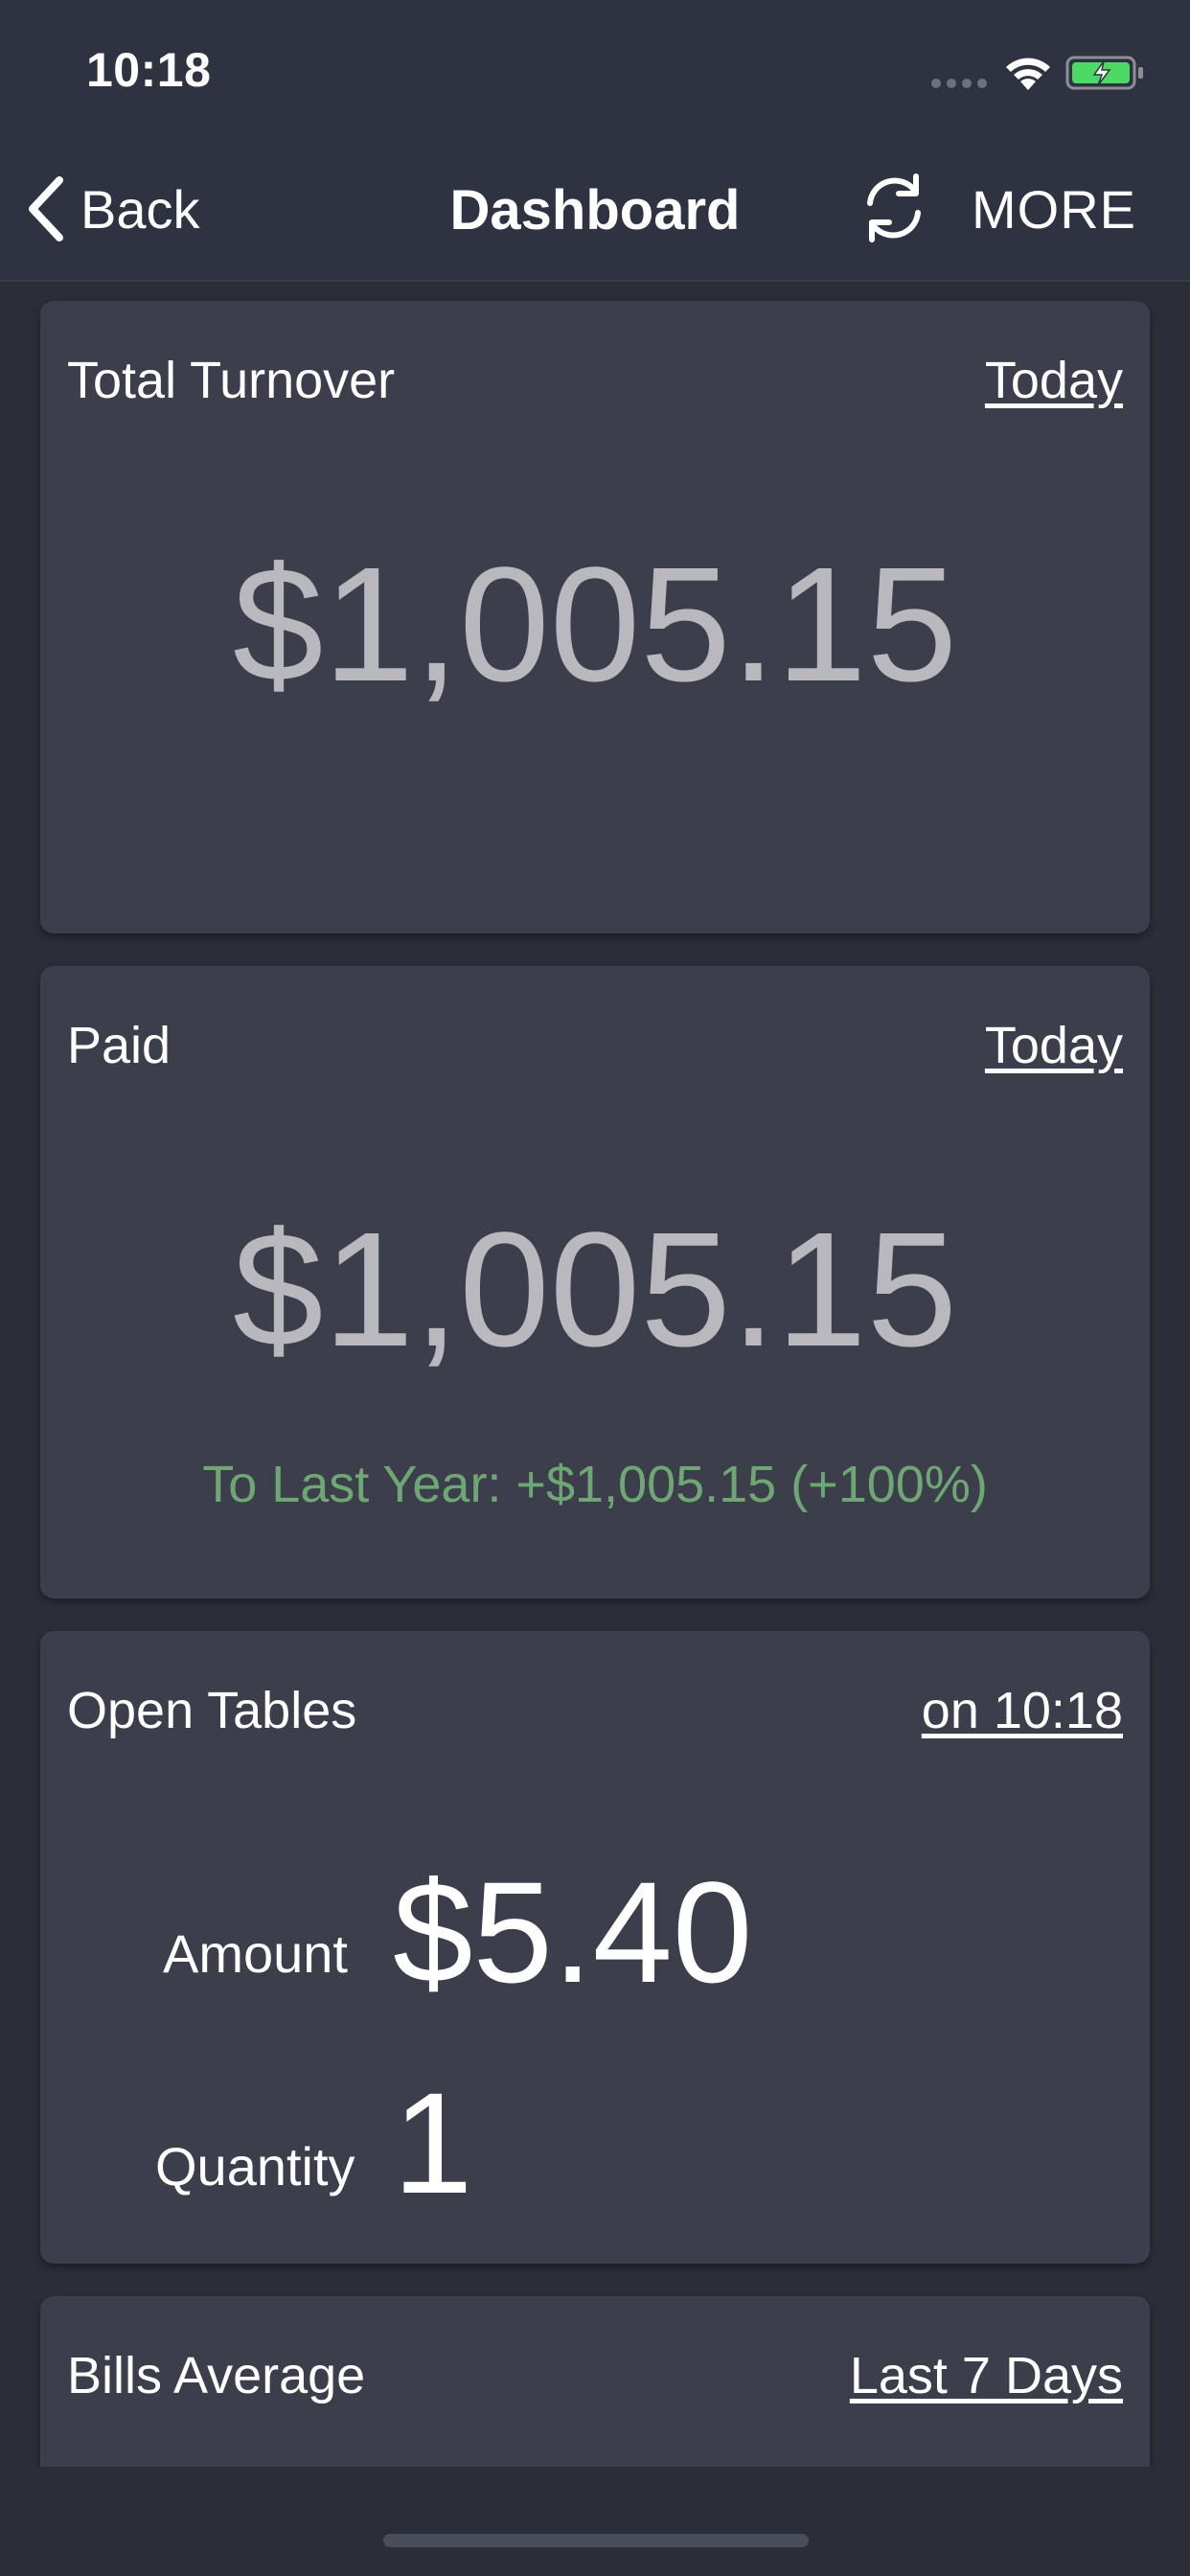 The width and height of the screenshot is (1190, 2576). What do you see at coordinates (232, 380) in the screenshot?
I see `card-title: Total Turnover` at bounding box center [232, 380].